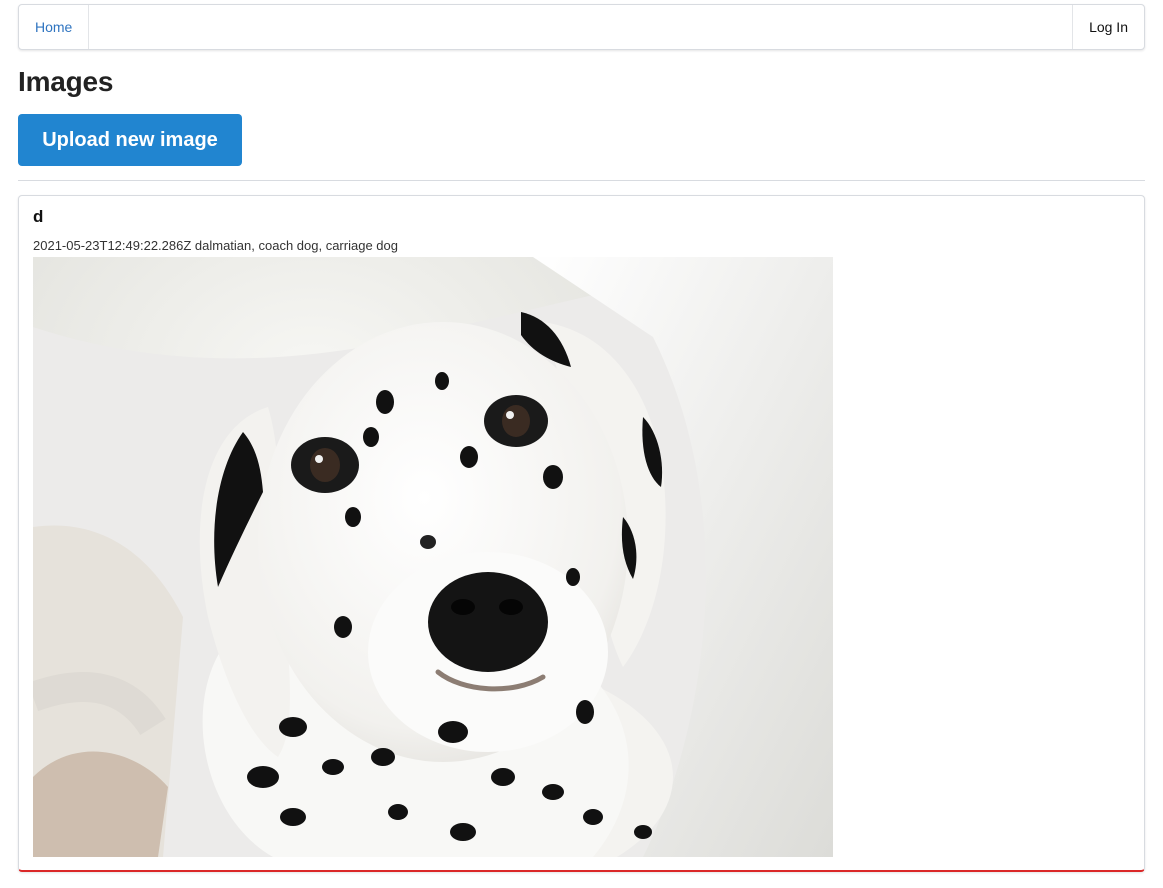 The width and height of the screenshot is (1163, 888). Describe the element at coordinates (38, 216) in the screenshot. I see `image-card-title: d` at that location.